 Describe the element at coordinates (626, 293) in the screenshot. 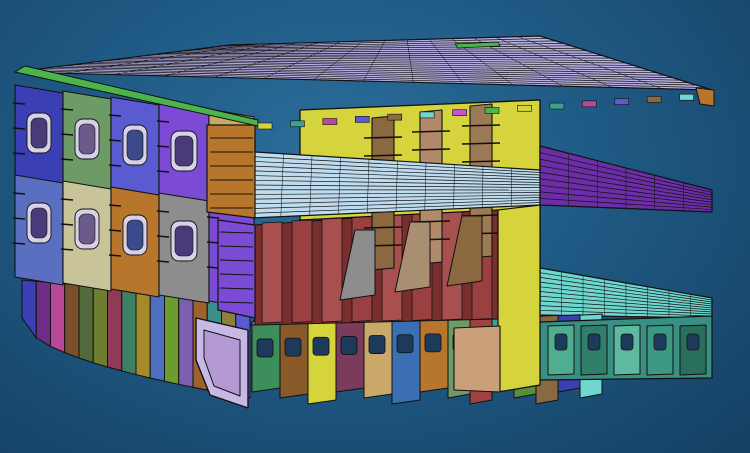

I see `lower-right-deck` at that location.